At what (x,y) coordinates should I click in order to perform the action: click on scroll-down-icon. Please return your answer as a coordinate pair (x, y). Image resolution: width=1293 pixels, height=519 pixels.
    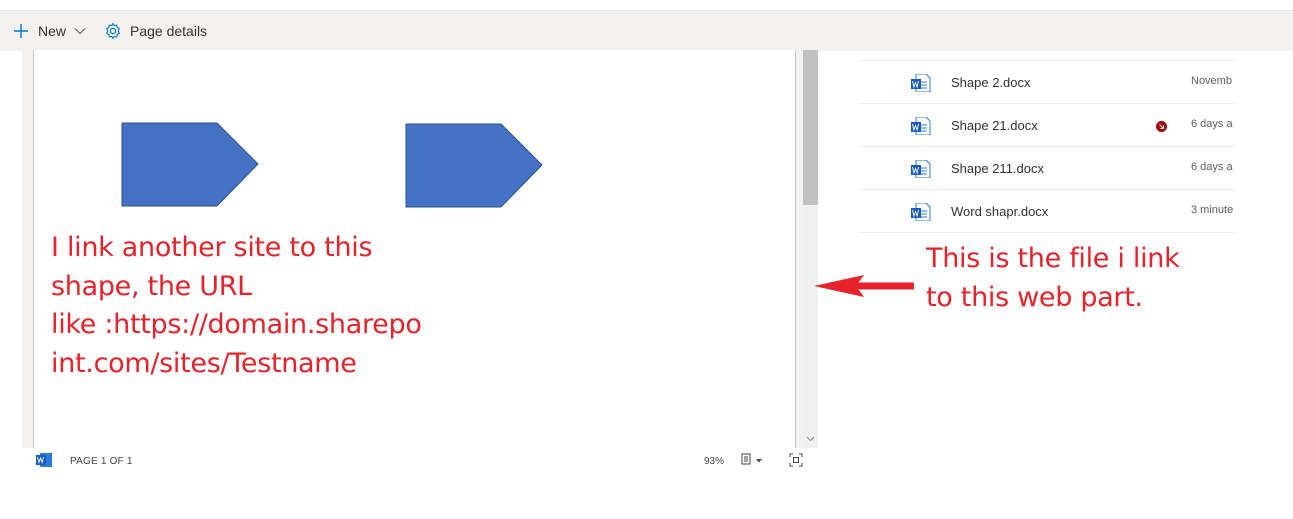
    Looking at the image, I should click on (810, 439).